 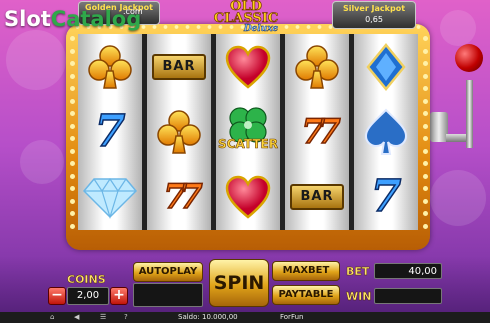 I want to click on watermark-slot: Slot, so click(x=27, y=19).